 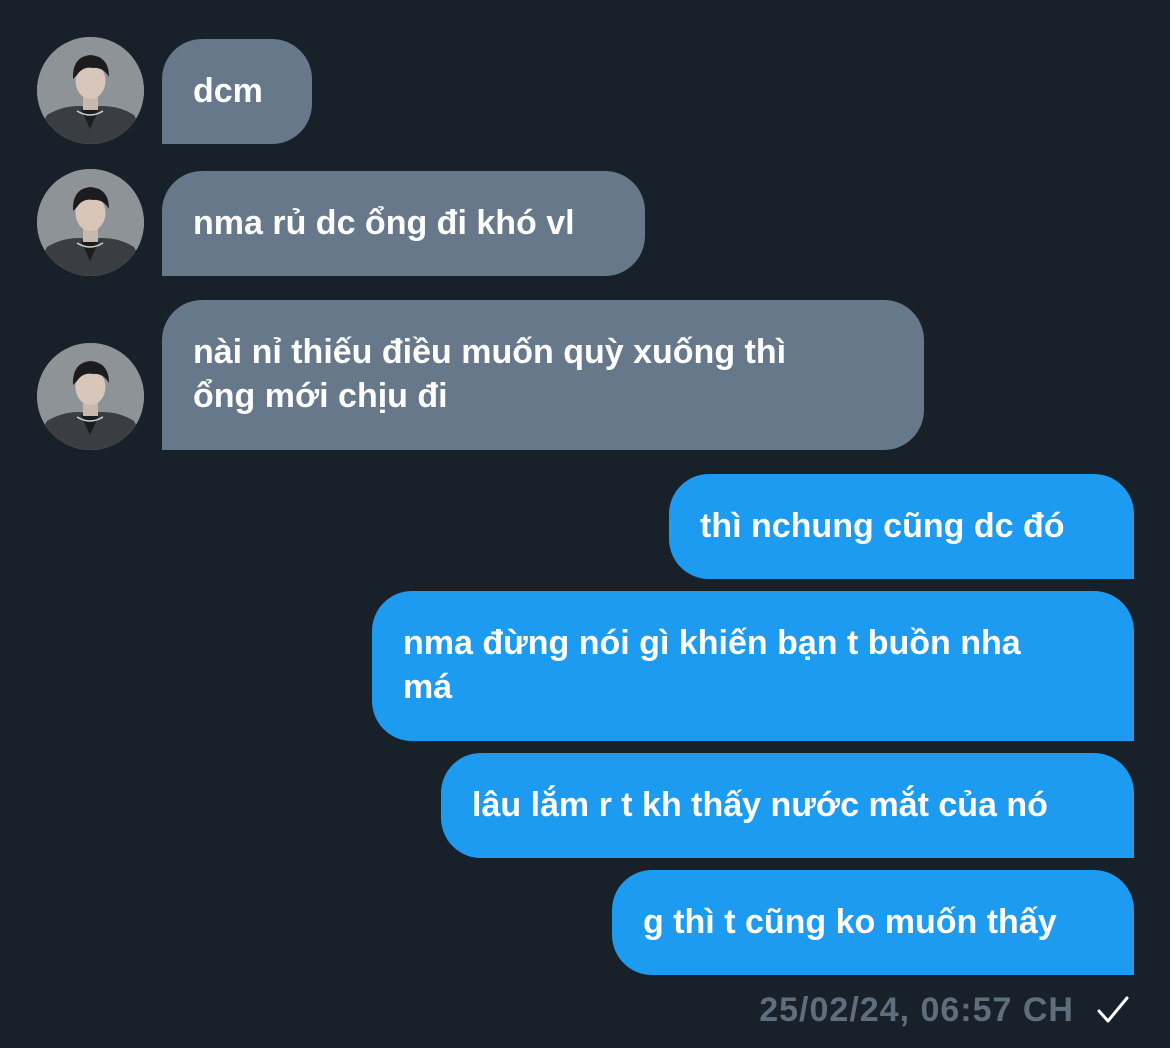 I want to click on message-bubble-outgoing: nma đừng nói gì khiến bạn t buồn nha má, so click(x=753, y=666).